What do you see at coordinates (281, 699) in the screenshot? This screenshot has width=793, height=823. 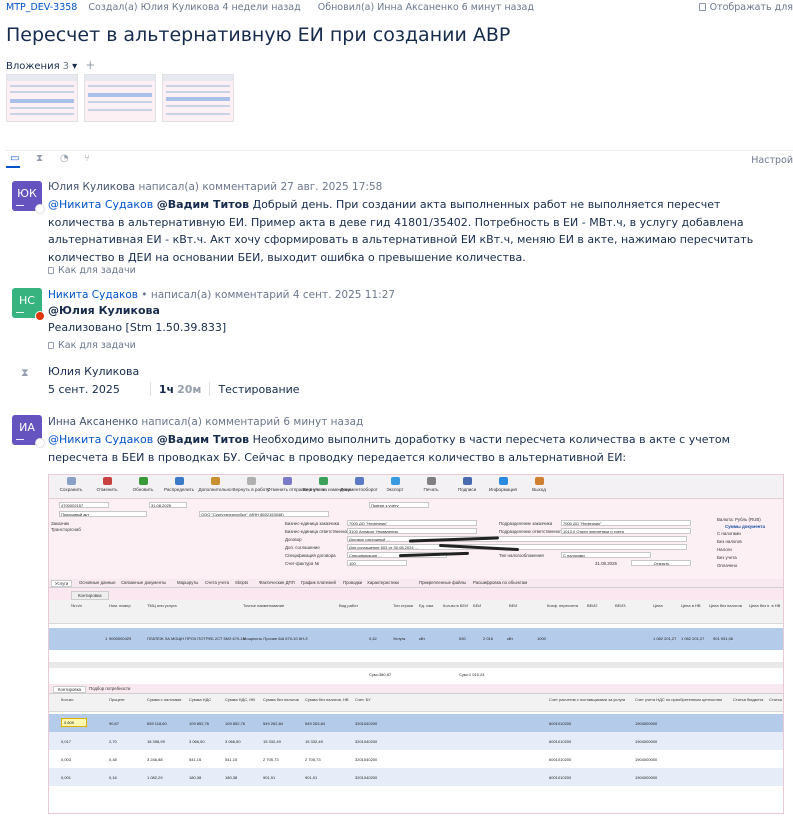 I see `column-header: Сумма без налогов` at bounding box center [281, 699].